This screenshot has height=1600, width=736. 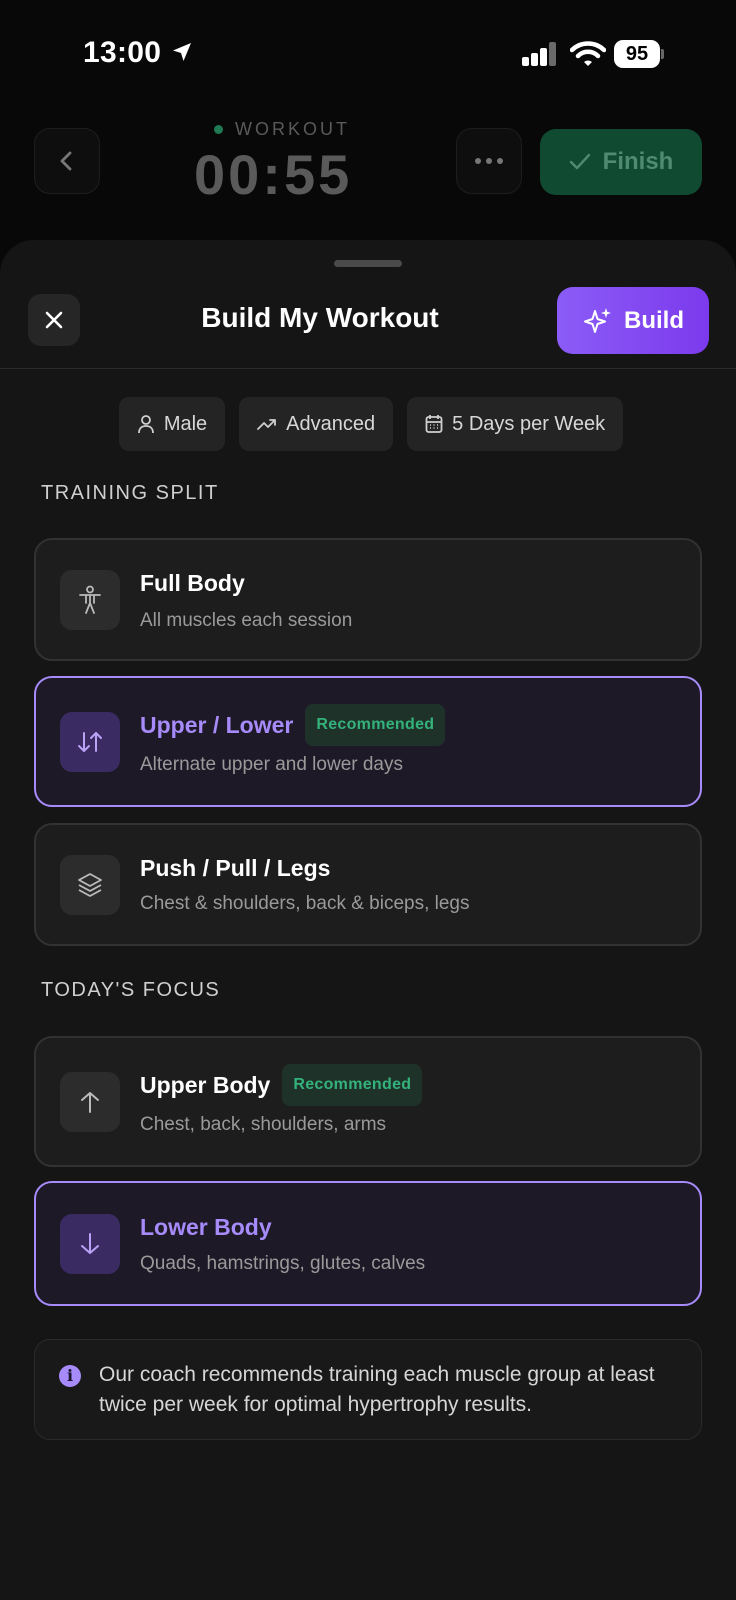 I want to click on option-subtitle: Alternate upper and lower days, so click(x=271, y=764).